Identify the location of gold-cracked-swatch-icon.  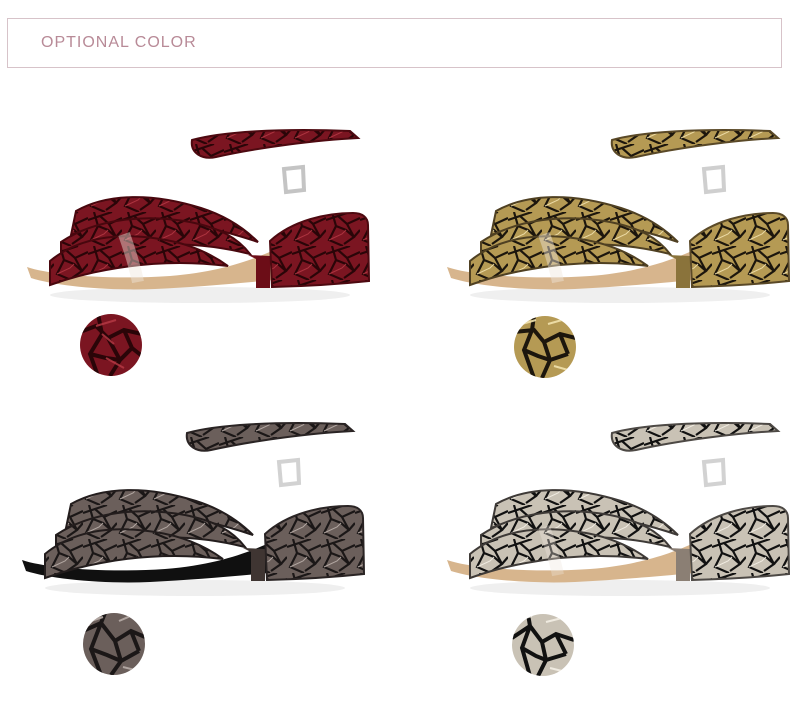
(545, 347).